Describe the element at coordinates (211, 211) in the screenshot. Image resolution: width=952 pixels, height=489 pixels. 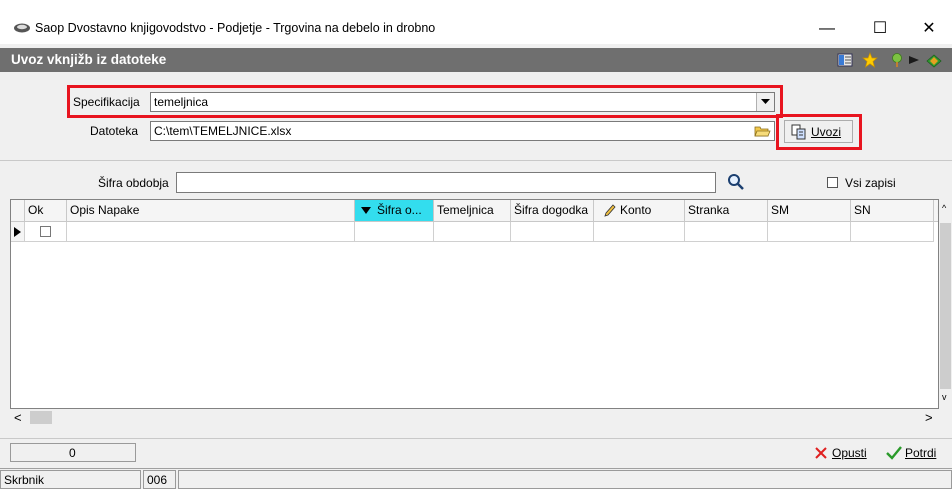
I see `col-opis-napake: Opis Napake` at that location.